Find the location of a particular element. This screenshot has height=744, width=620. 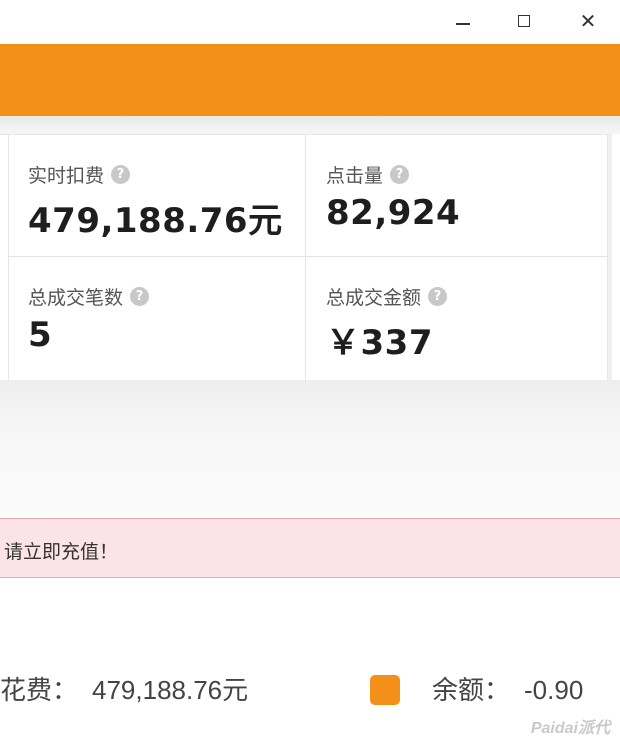

stats-divider is located at coordinates (610, 258).